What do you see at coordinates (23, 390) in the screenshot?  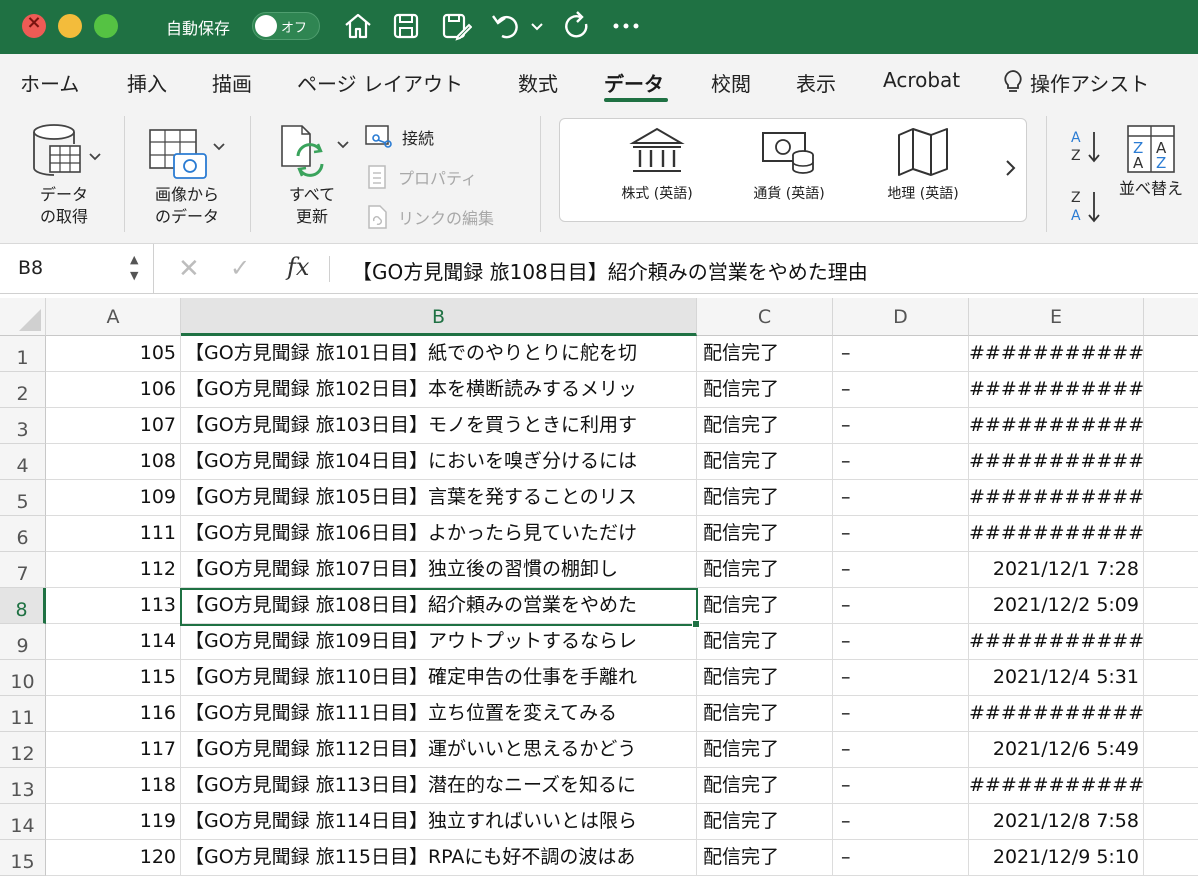 I see `row-header: 2` at bounding box center [23, 390].